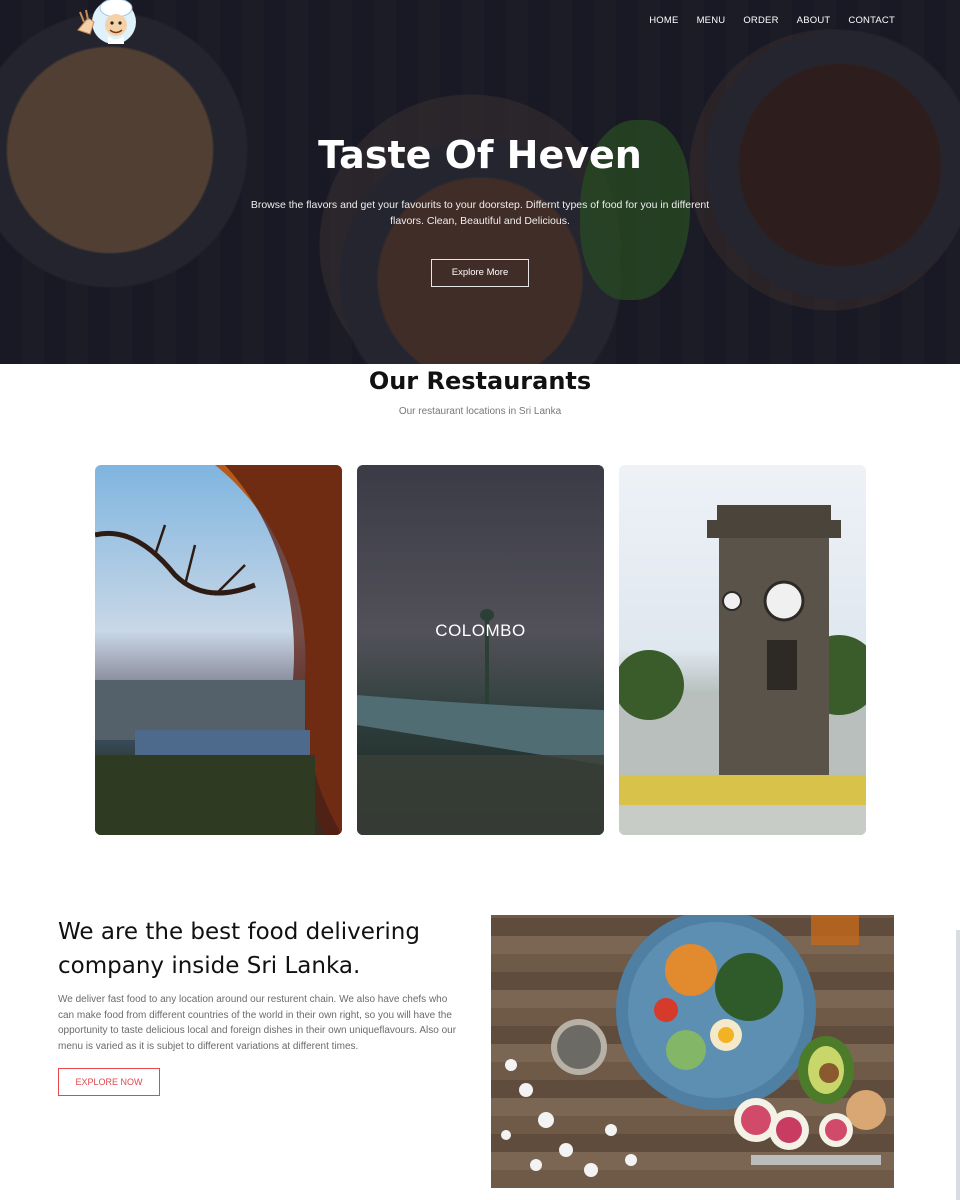  What do you see at coordinates (814, 20) in the screenshot?
I see `nav-about: ABOUT` at bounding box center [814, 20].